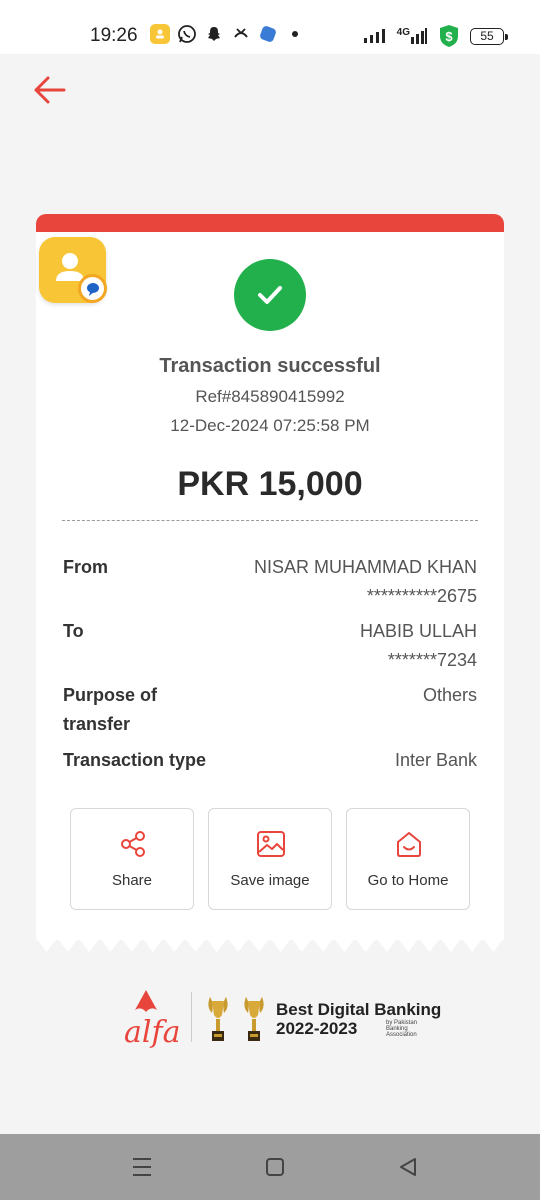  What do you see at coordinates (133, 844) in the screenshot?
I see `share-icon` at bounding box center [133, 844].